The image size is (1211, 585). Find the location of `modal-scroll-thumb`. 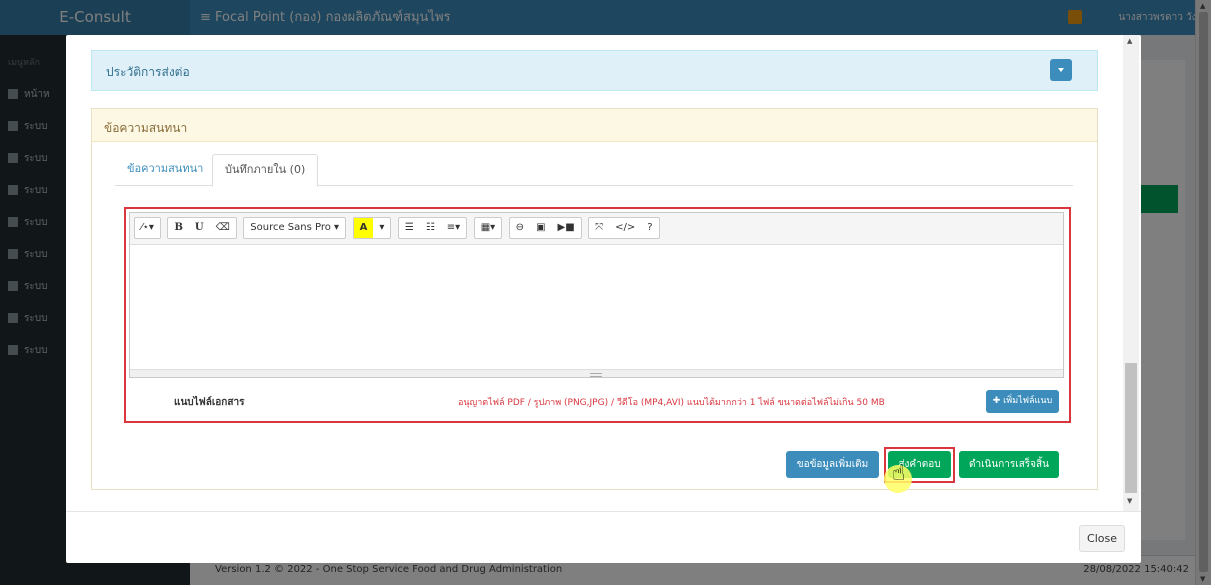

modal-scroll-thumb is located at coordinates (1131, 428).